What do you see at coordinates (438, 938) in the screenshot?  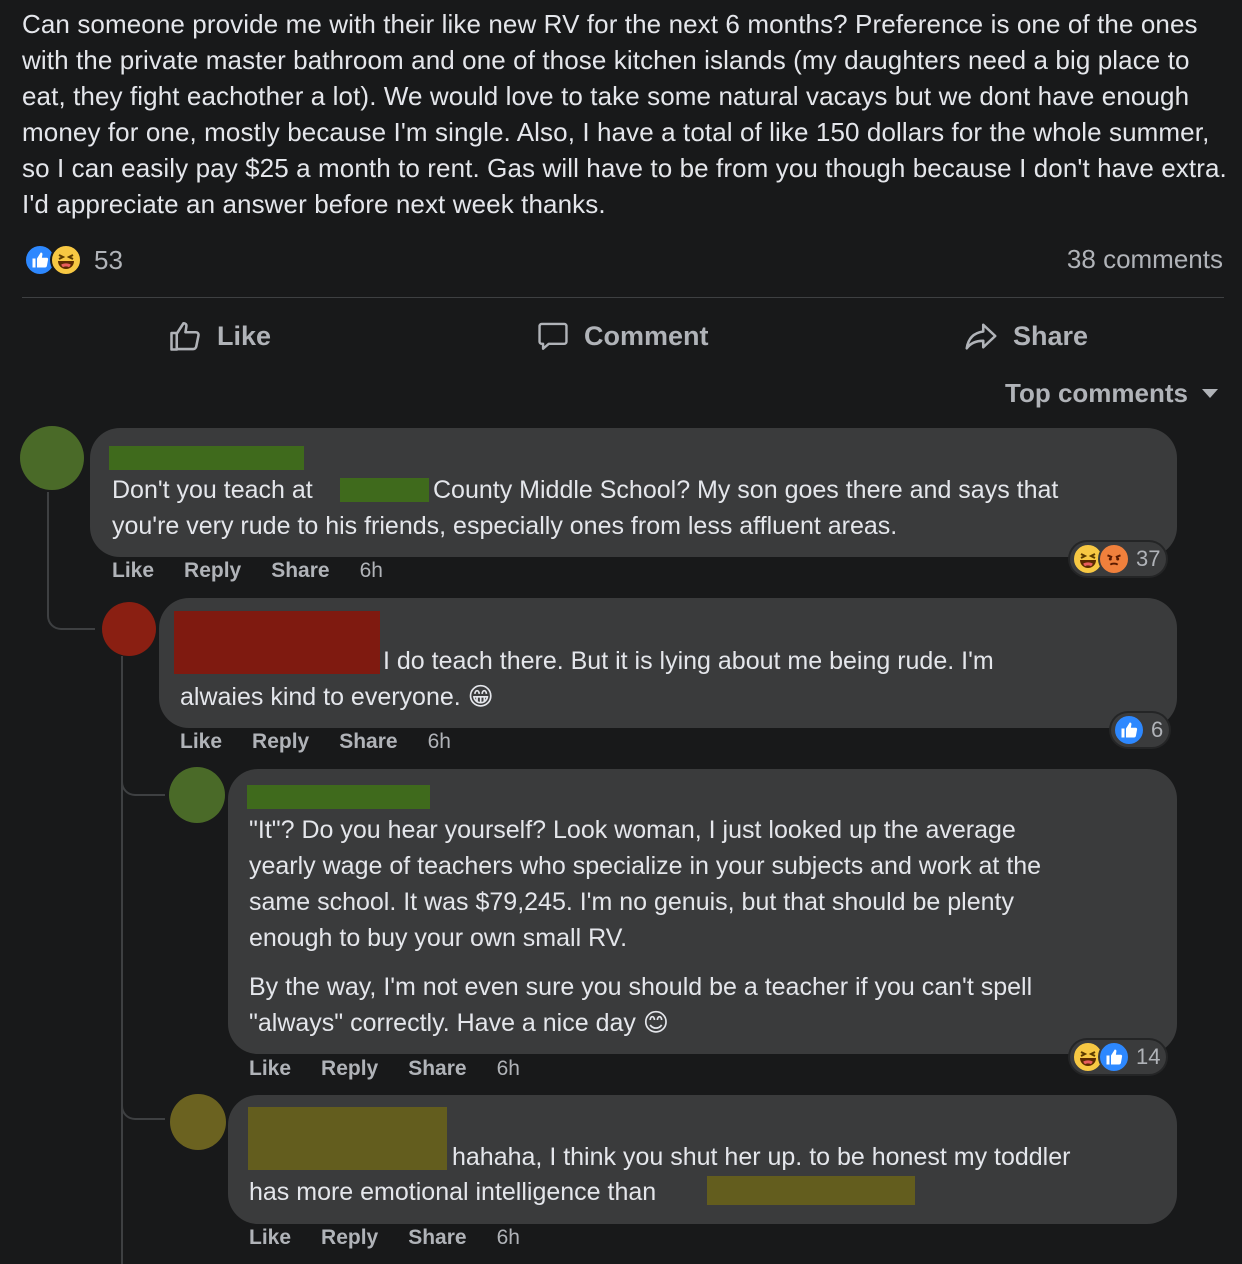 I see `comment-text: enough to buy your own small RV.` at bounding box center [438, 938].